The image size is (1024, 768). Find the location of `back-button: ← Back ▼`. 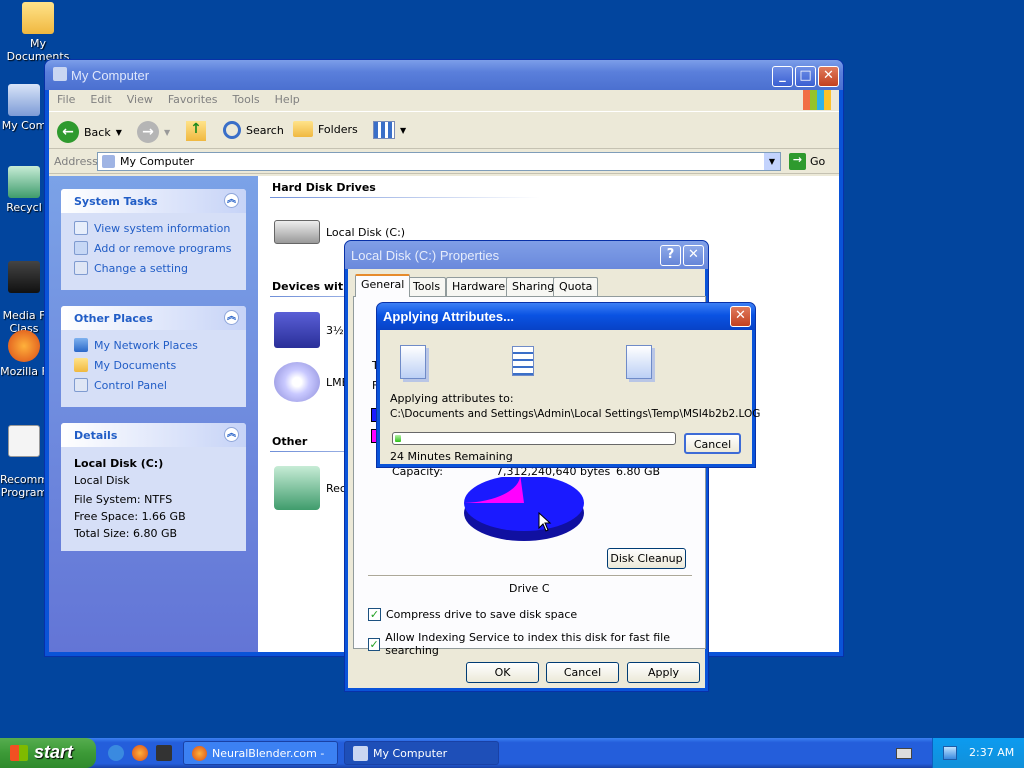

back-button: ← Back ▼ is located at coordinates (89, 132).